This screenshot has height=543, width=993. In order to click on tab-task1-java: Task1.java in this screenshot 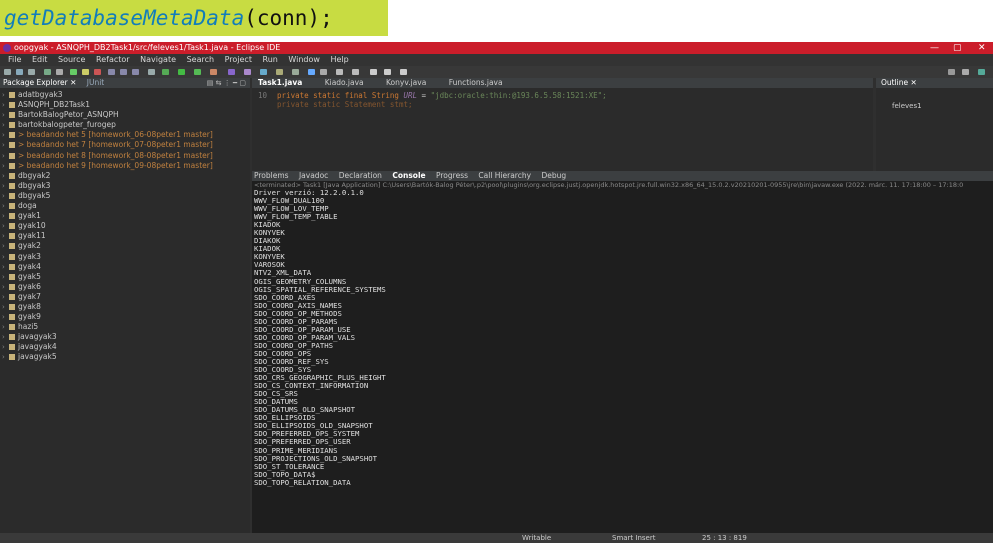, I will do `click(280, 83)`.